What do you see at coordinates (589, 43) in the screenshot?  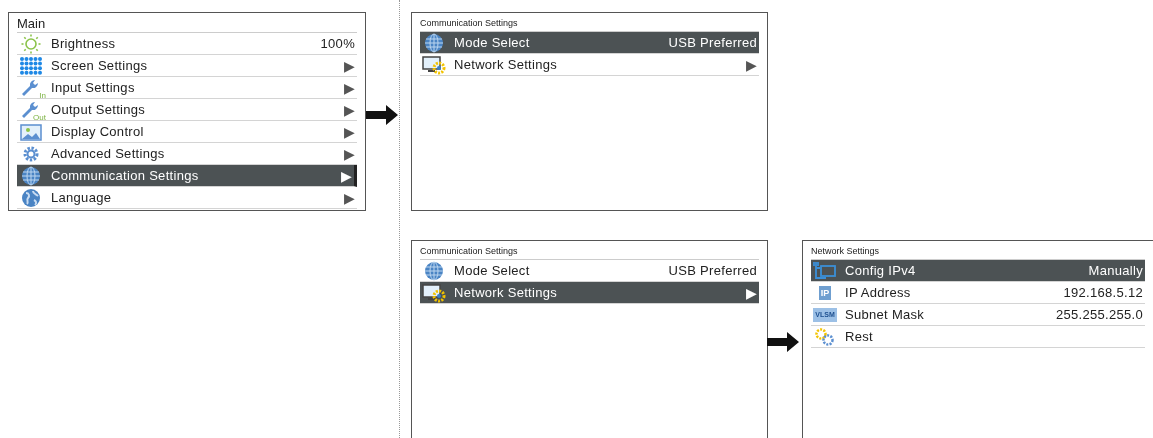 I see `menu-item: Mode Select USB Preferred` at bounding box center [589, 43].